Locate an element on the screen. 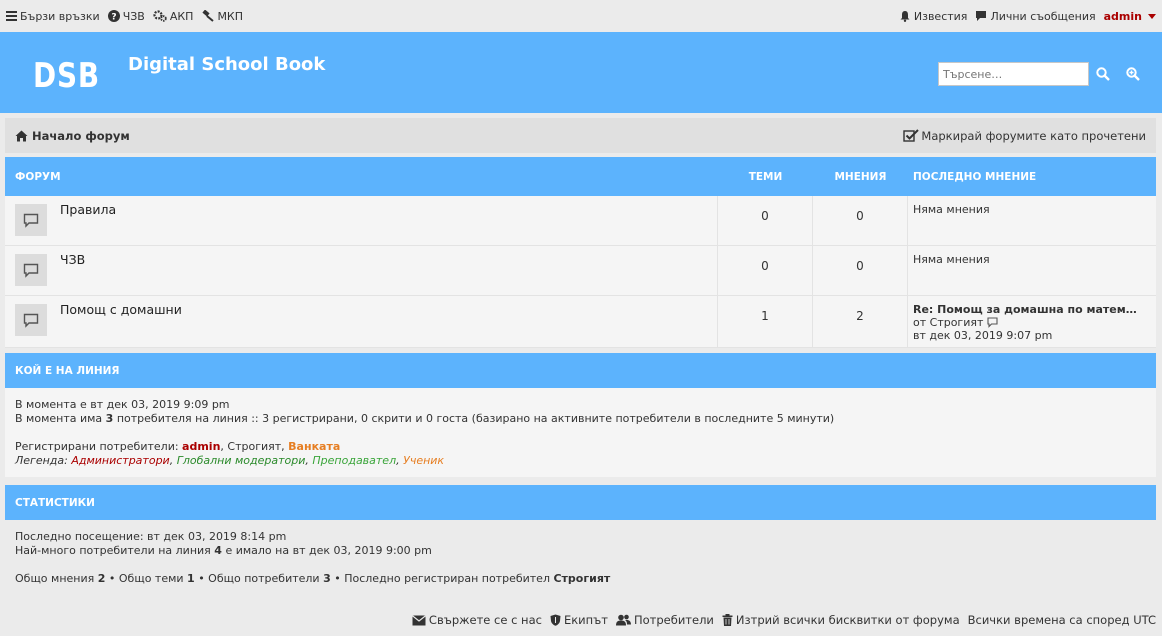 The width and height of the screenshot is (1162, 636). timezone-label: Всички времена са според UTC is located at coordinates (1061, 620).